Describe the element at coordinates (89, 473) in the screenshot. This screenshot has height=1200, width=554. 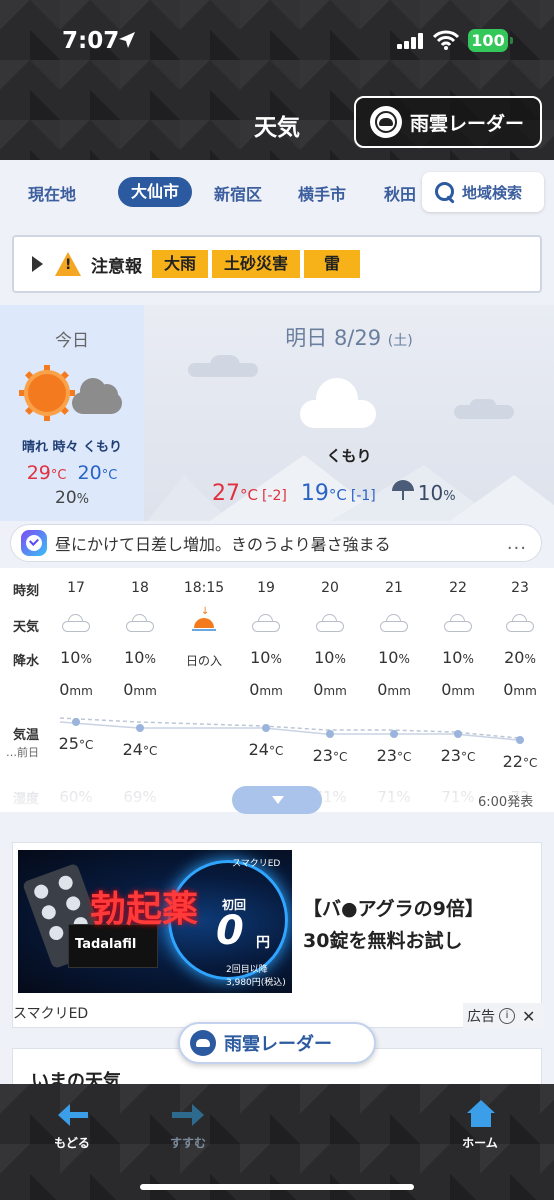
I see `today-low: 20` at that location.